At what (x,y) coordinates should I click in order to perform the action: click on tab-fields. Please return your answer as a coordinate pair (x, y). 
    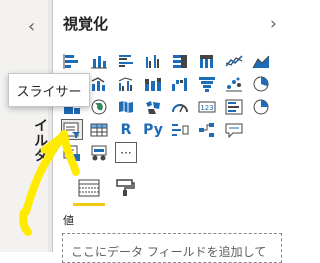
    Looking at the image, I should click on (89, 188).